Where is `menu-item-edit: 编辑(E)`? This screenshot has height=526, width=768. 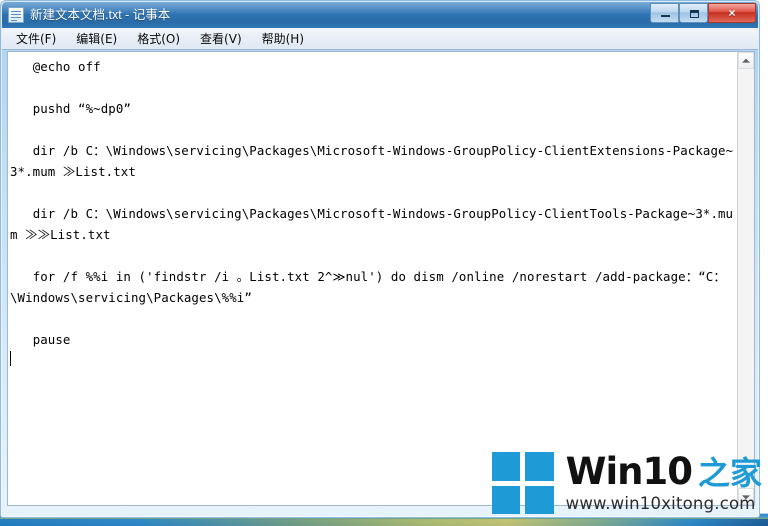 menu-item-edit: 编辑(E) is located at coordinates (96, 39).